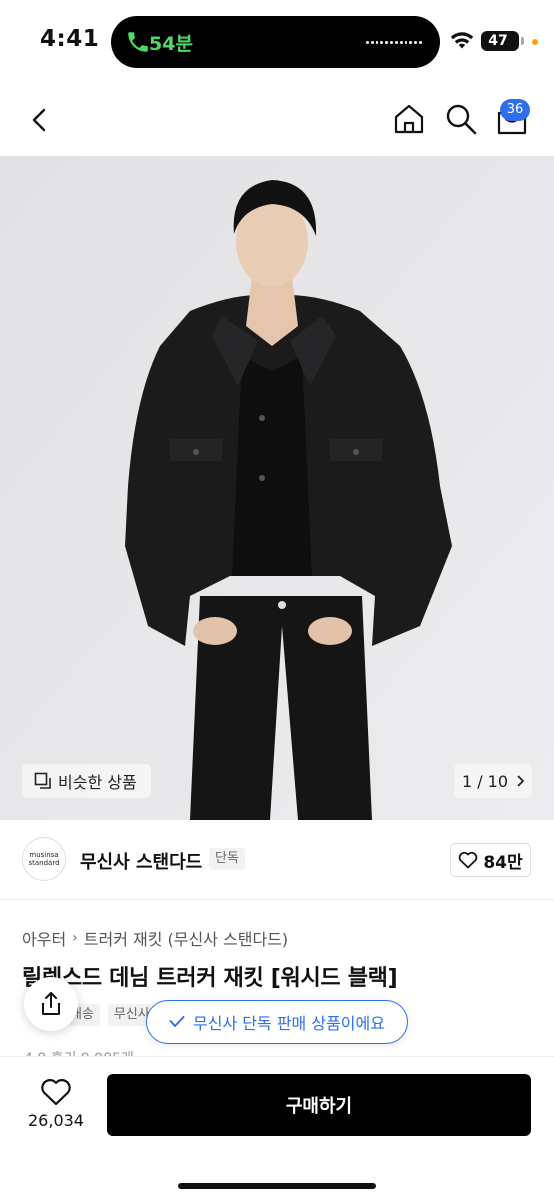  What do you see at coordinates (462, 40) in the screenshot?
I see `wifi-icon` at bounding box center [462, 40].